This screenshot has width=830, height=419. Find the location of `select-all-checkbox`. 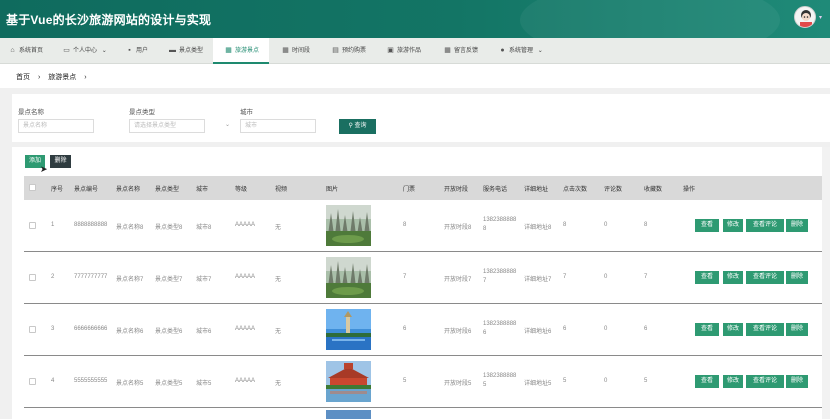

select-all-checkbox is located at coordinates (32, 187).